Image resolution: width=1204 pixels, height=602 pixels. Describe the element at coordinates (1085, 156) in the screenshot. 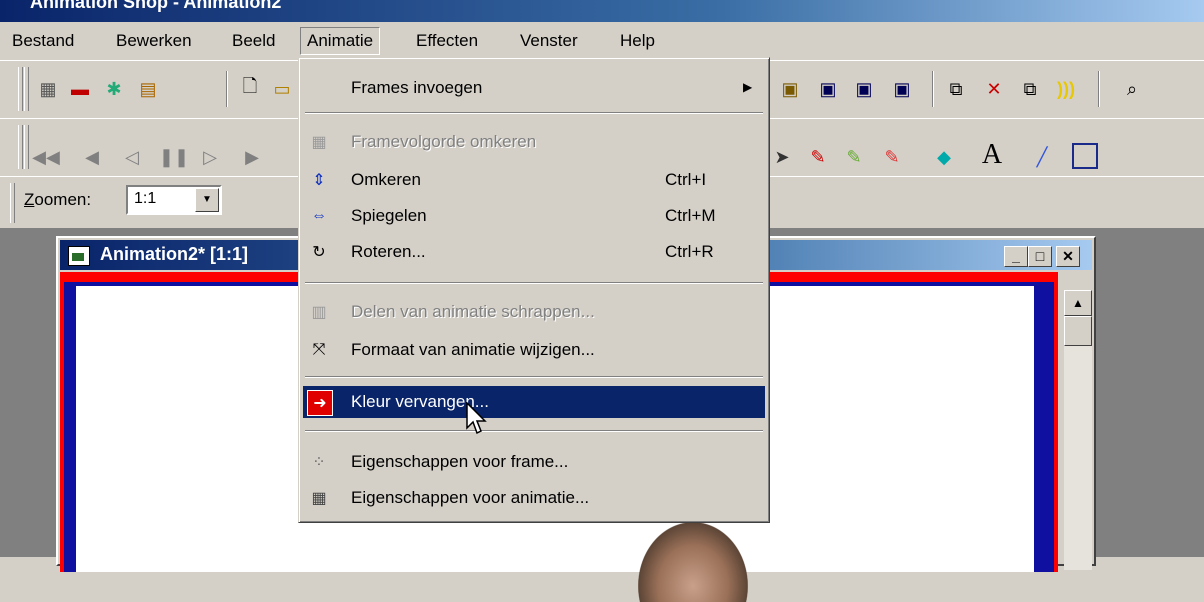

I see `rectangle-tool-icon` at that location.